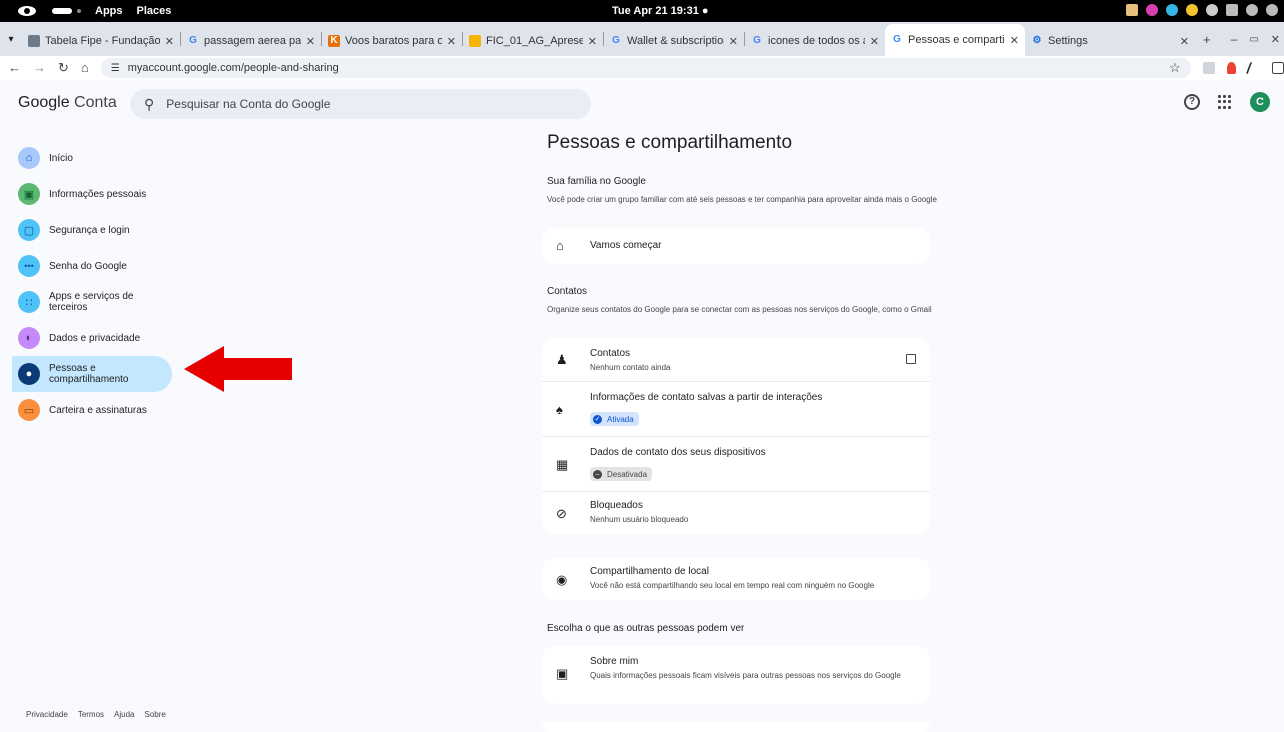  What do you see at coordinates (911, 359) in the screenshot?
I see `open-external-icon` at bounding box center [911, 359].